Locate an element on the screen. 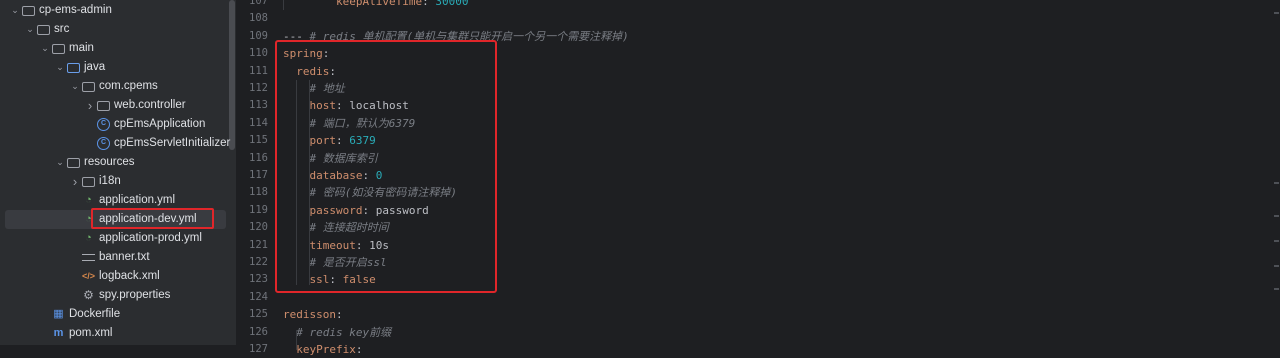 Image resolution: width=1280 pixels, height=358 pixels. properties-file-icon: ⚙ is located at coordinates (88, 295).